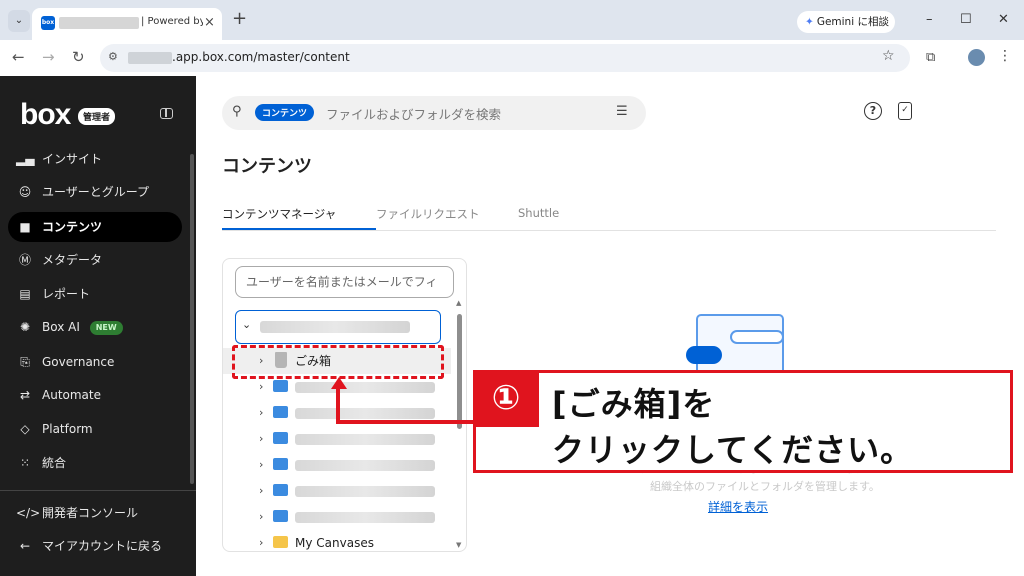 The image size is (1024, 576). I want to click on browser-menu-icon: ⋮, so click(1005, 56).